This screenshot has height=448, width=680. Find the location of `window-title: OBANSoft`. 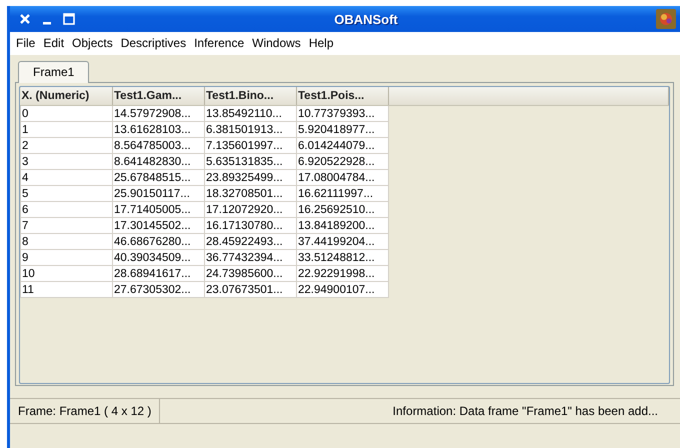

window-title: OBANSoft is located at coordinates (366, 19).